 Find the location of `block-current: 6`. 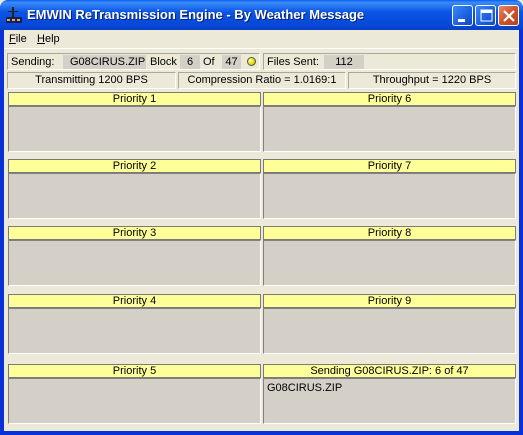

block-current: 6 is located at coordinates (190, 62).